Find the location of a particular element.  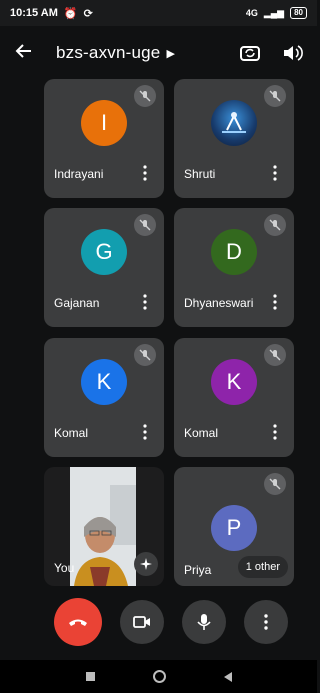

others-count-badge: 1 other is located at coordinates (262, 567).